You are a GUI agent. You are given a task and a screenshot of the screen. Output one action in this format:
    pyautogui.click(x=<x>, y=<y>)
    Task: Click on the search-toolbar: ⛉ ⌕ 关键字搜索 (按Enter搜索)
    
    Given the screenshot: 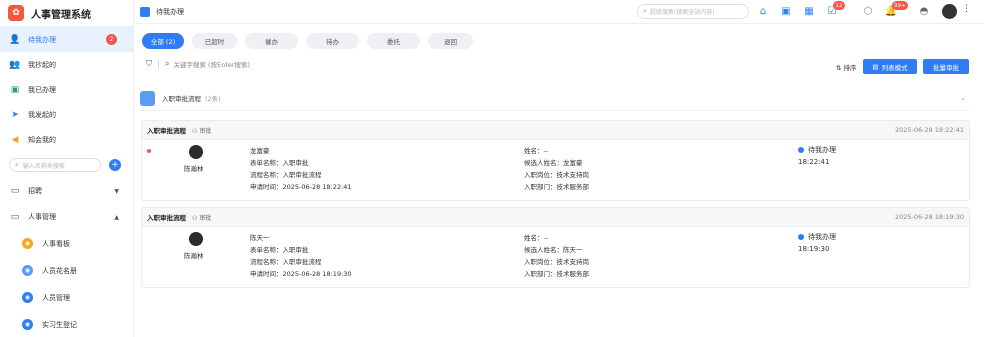 What is the action you would take?
    pyautogui.click(x=198, y=64)
    